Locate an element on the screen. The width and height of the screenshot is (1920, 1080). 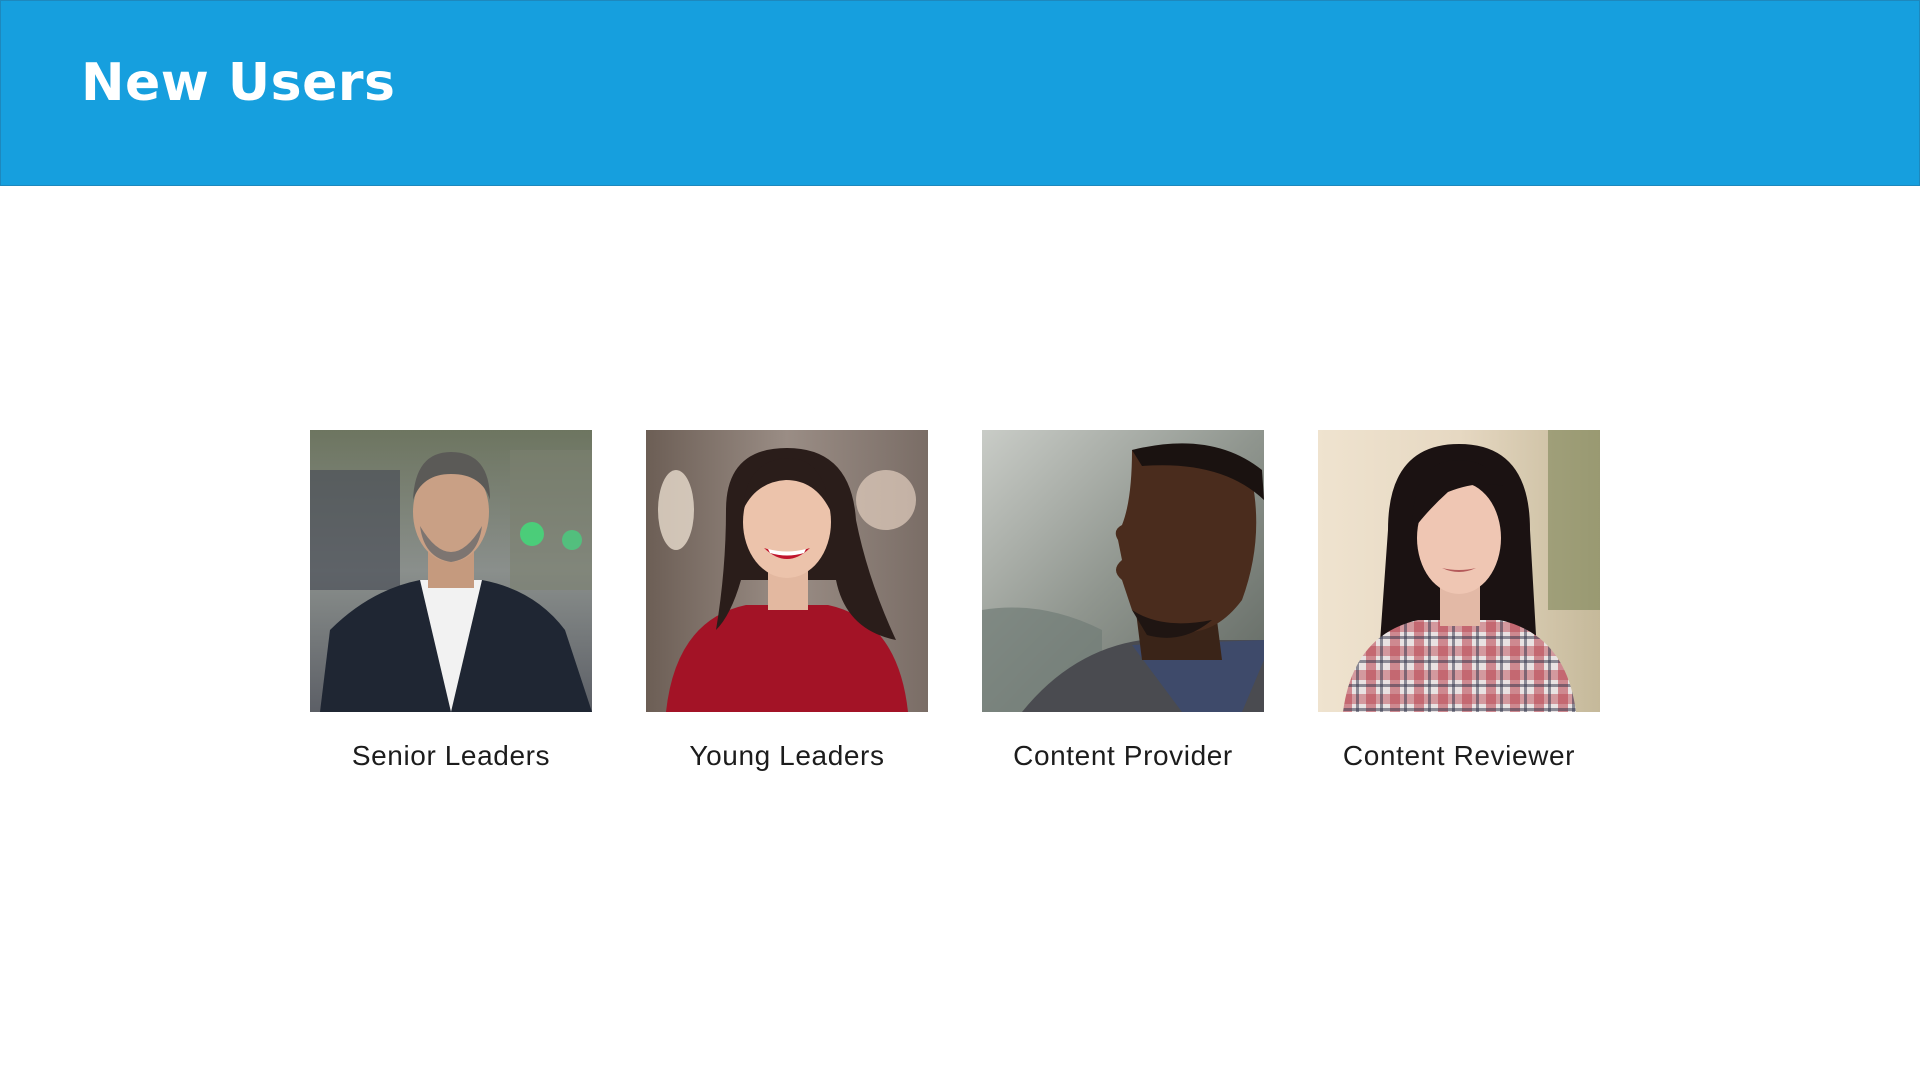
page-title: New Users is located at coordinates (238, 83).